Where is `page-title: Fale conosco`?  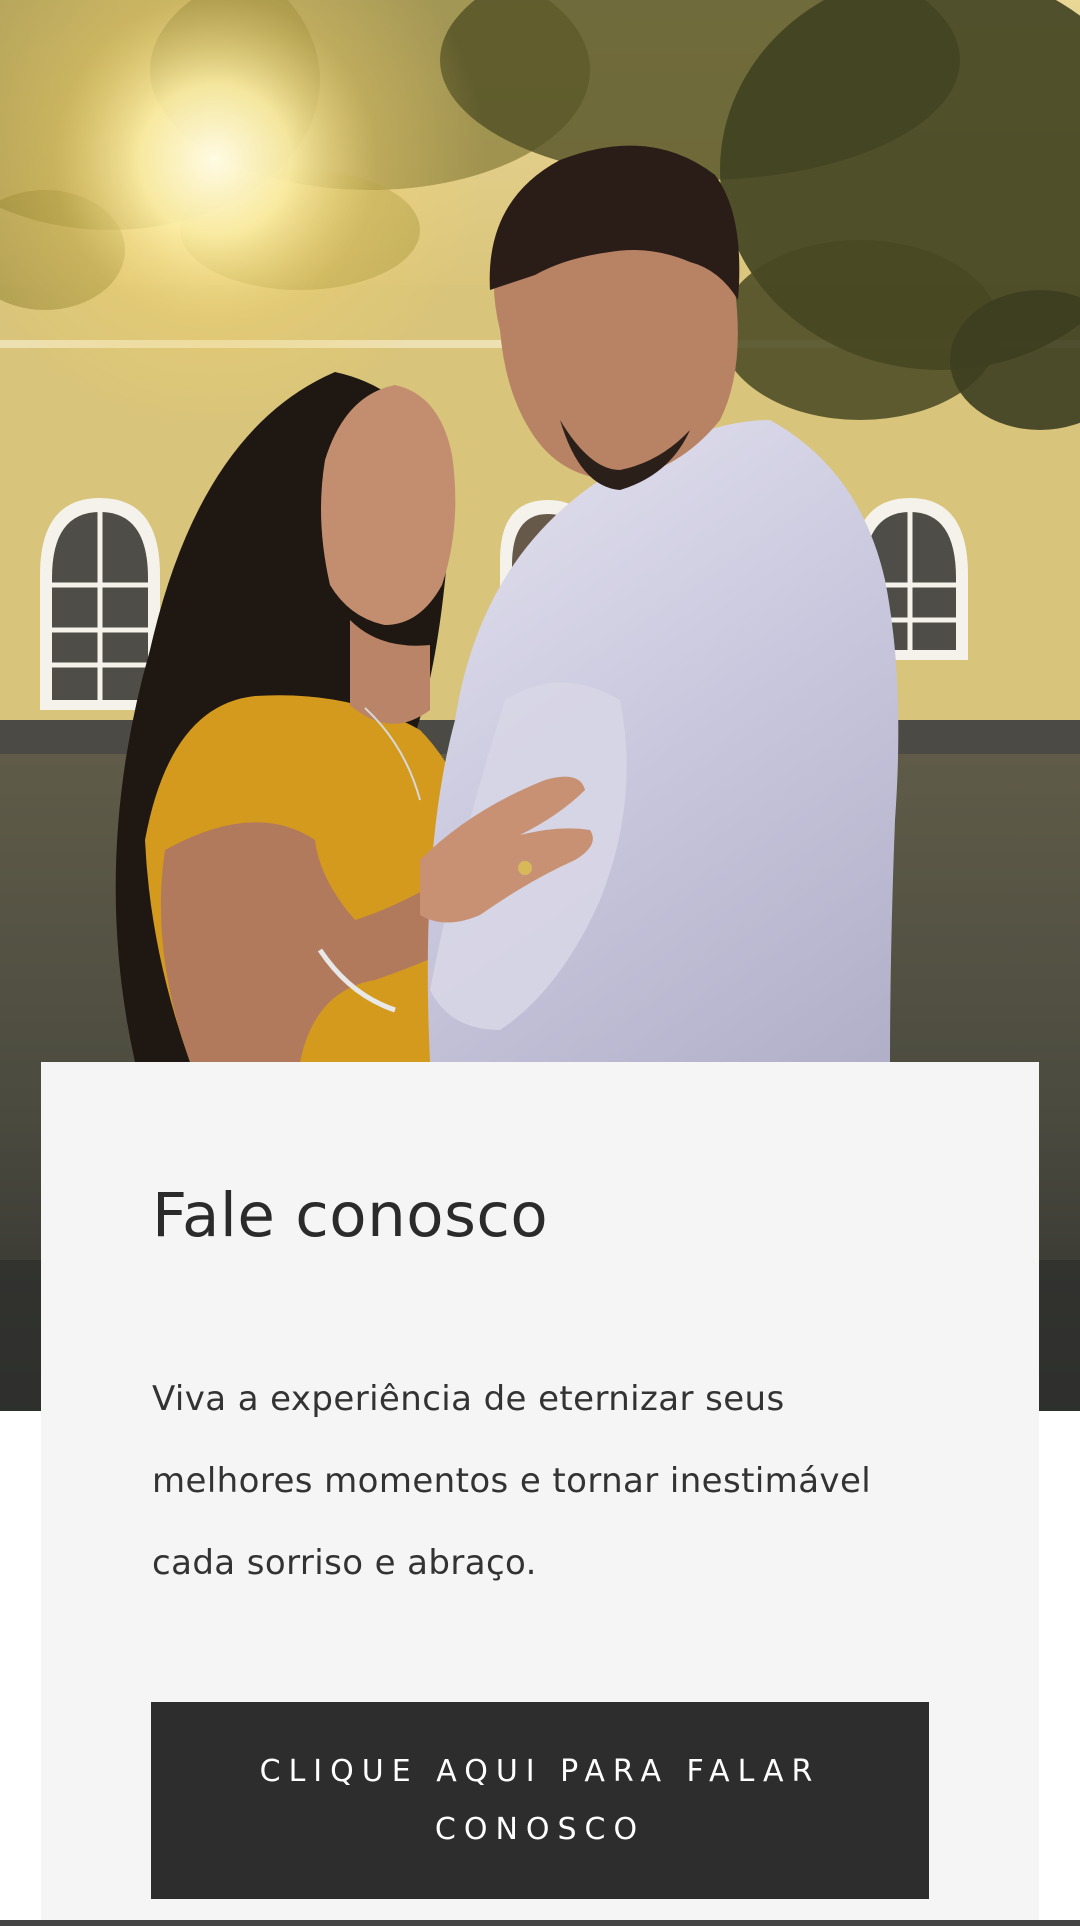
page-title: Fale conosco is located at coordinates (350, 1215).